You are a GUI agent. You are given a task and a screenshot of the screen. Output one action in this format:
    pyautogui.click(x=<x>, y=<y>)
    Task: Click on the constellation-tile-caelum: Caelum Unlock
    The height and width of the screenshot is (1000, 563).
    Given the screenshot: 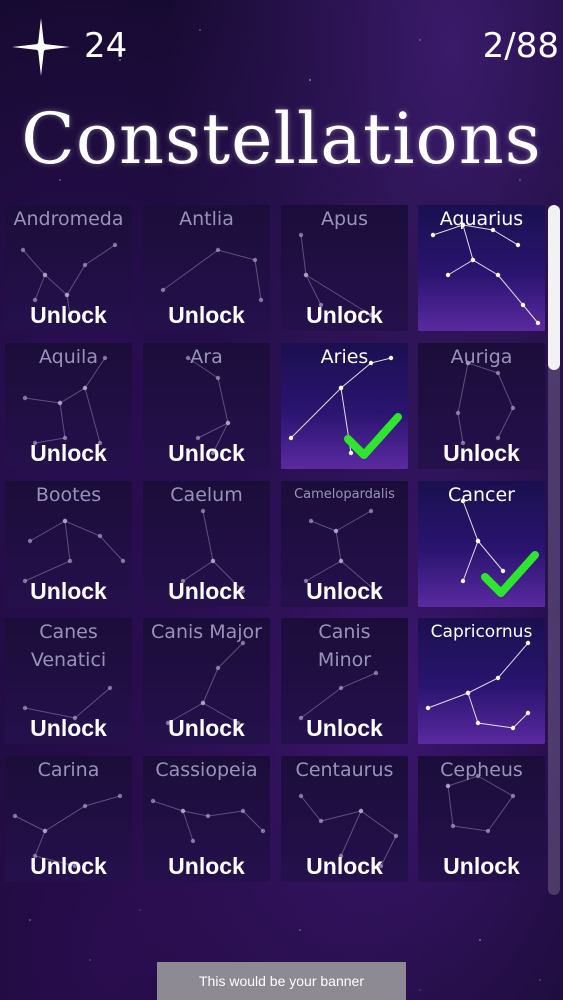 What is the action you would take?
    pyautogui.click(x=206, y=544)
    